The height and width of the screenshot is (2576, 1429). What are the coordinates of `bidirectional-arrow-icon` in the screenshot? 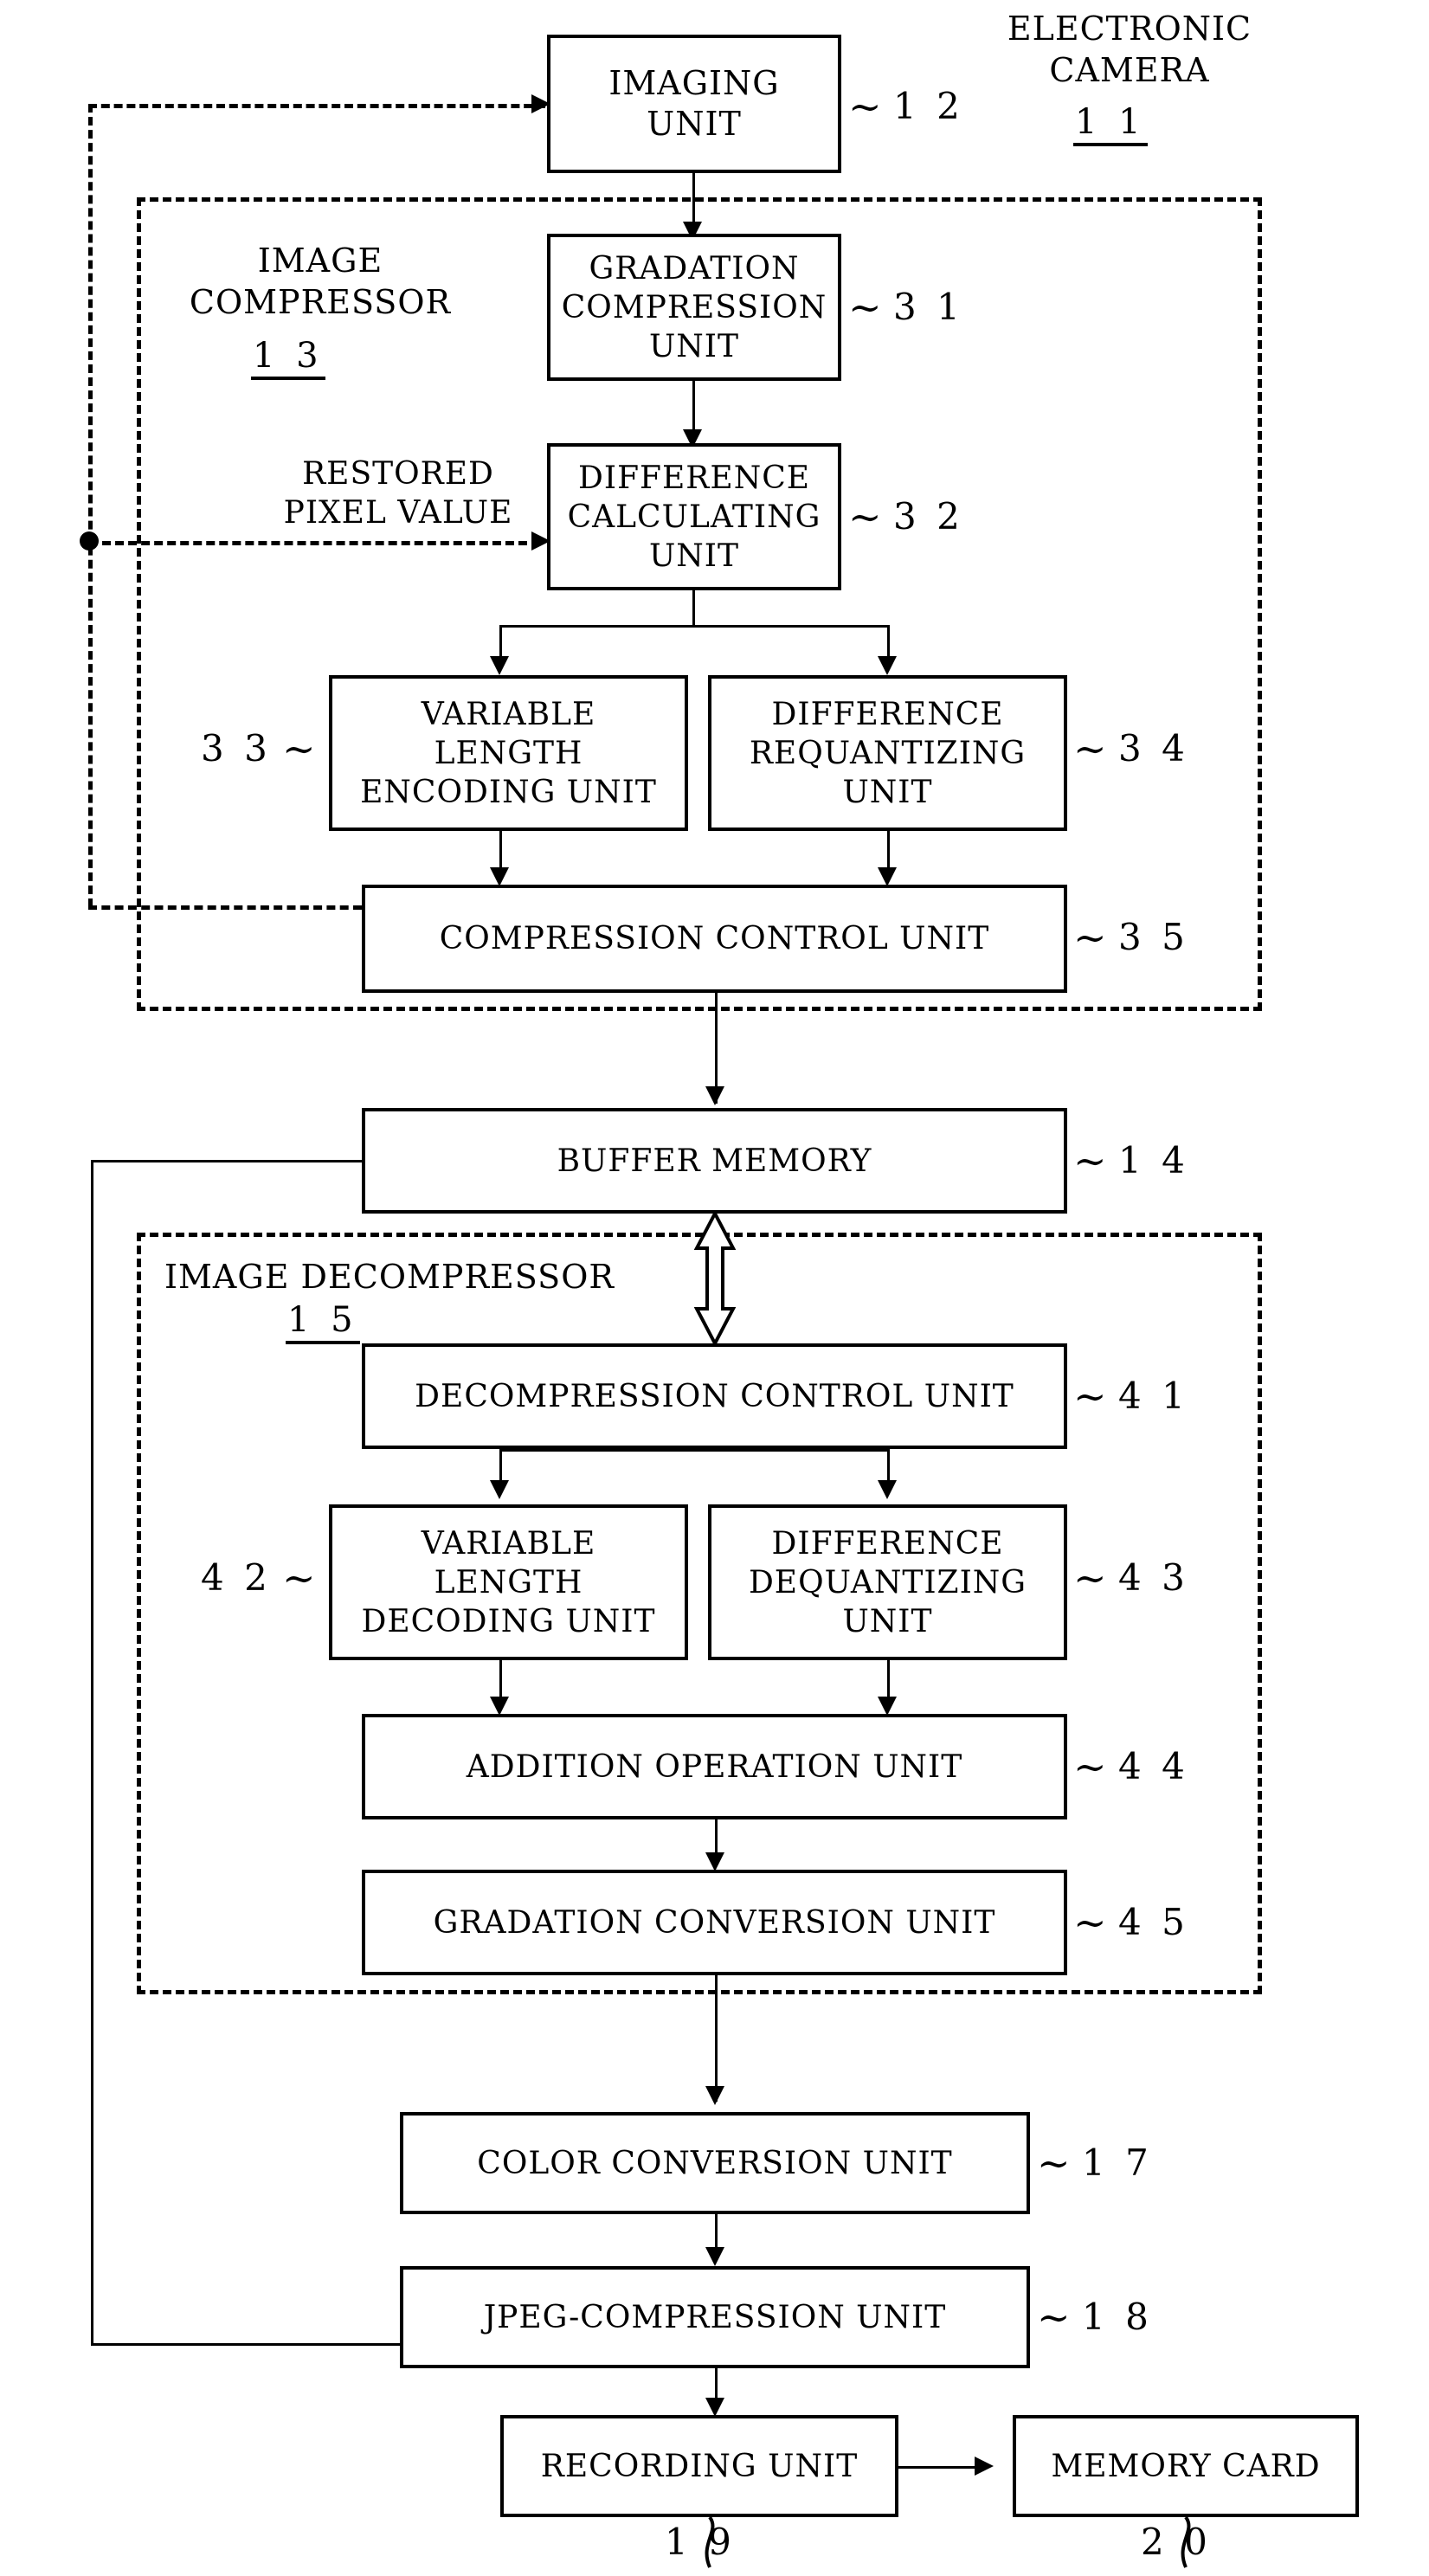 It's located at (715, 1278).